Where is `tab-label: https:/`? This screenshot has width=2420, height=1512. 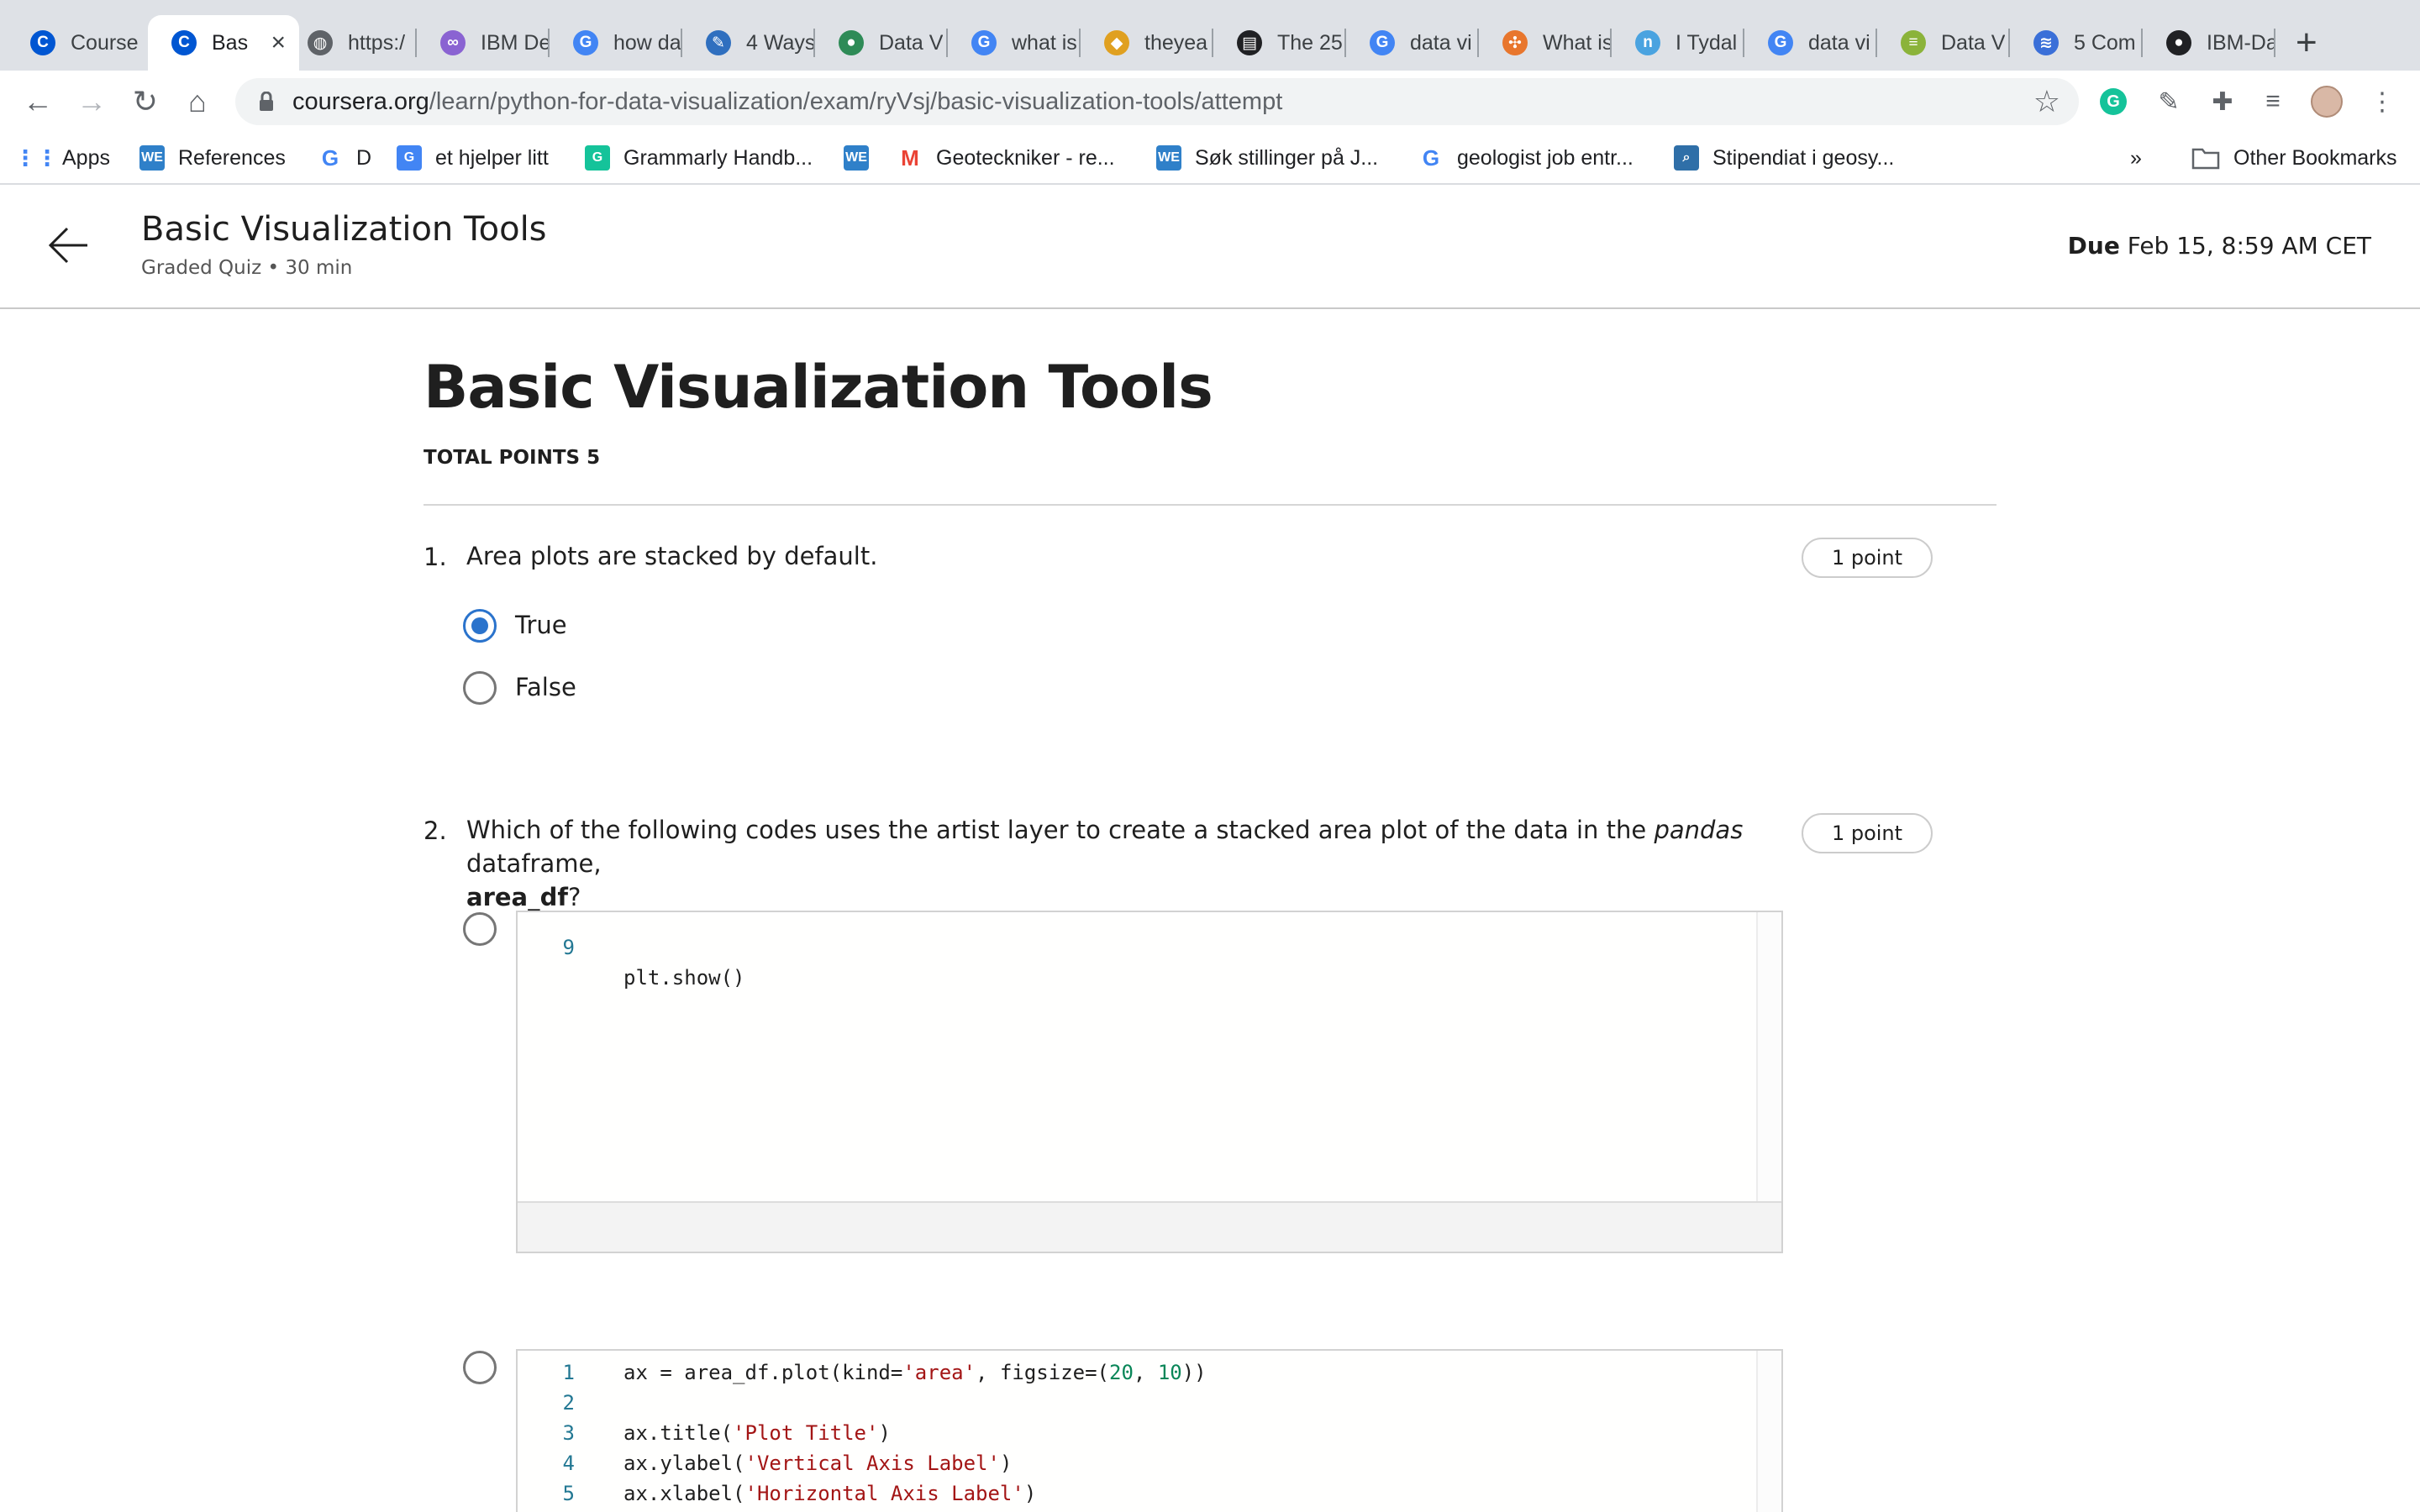
tab-label: https:/ is located at coordinates (377, 42).